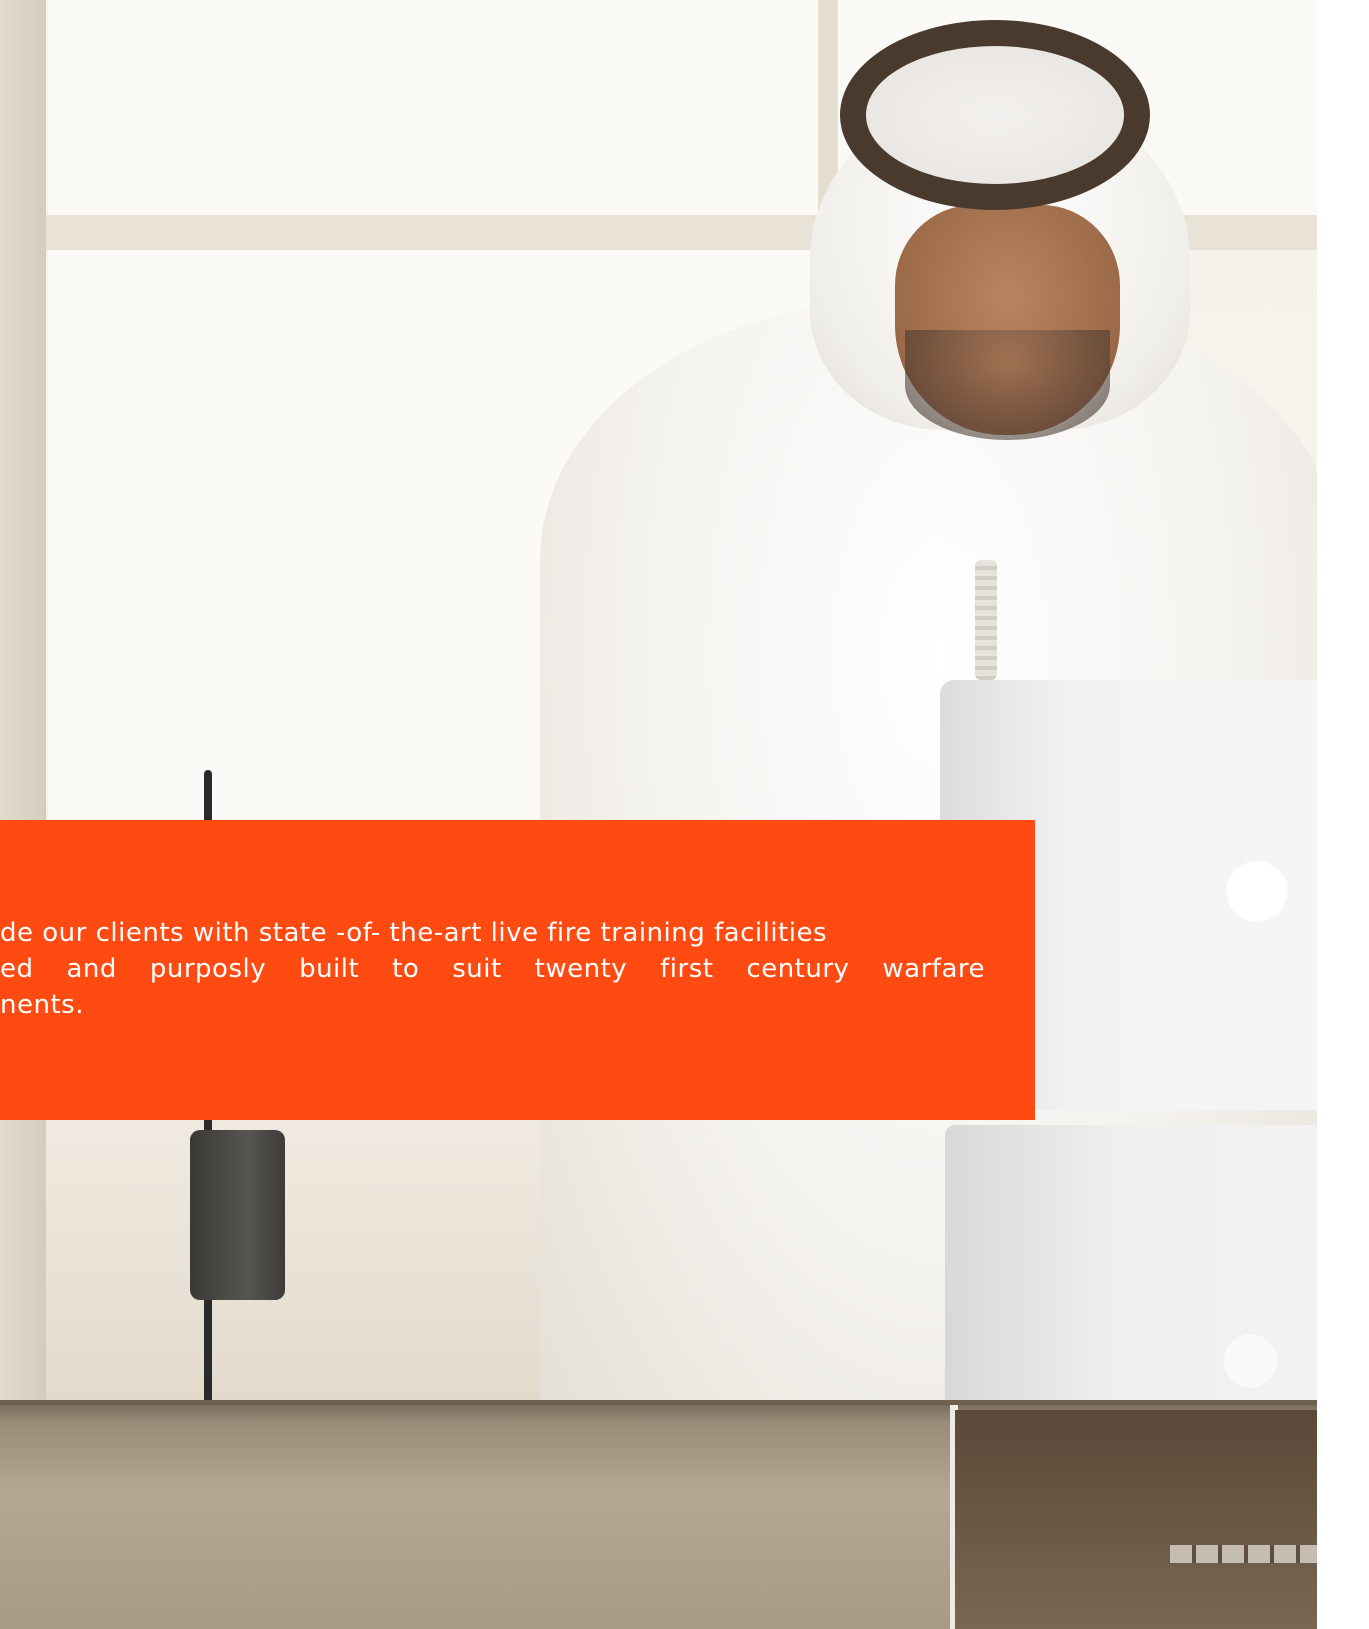 This screenshot has height=1629, width=1369. What do you see at coordinates (433, 107) in the screenshot?
I see `window-pane` at bounding box center [433, 107].